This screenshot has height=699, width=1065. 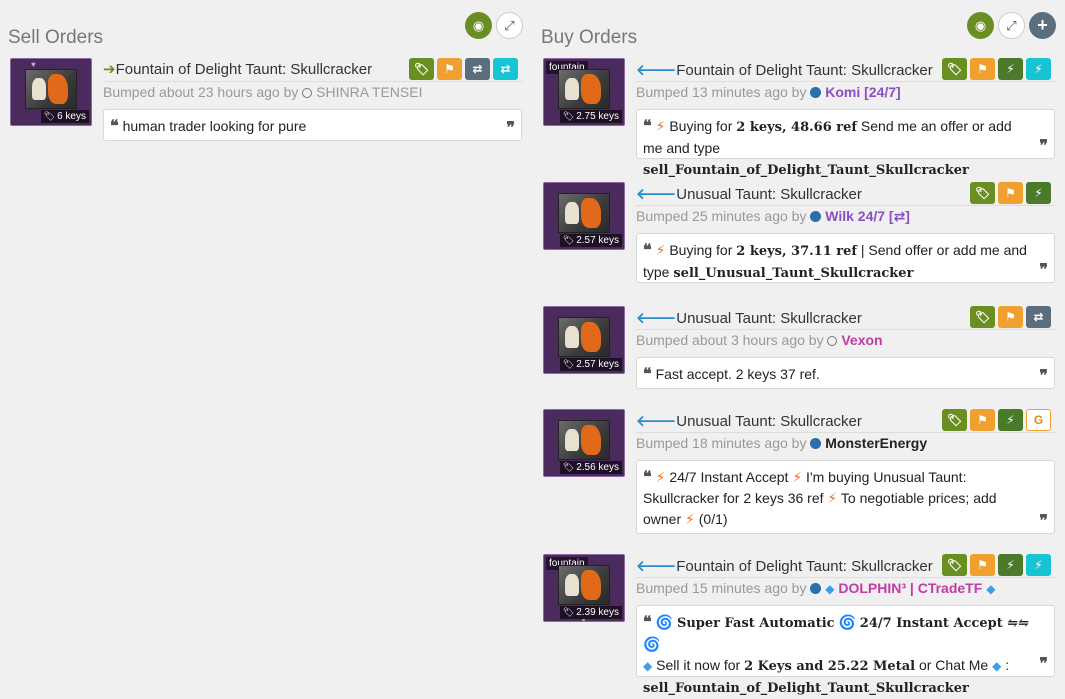 I want to click on item-thumbnail: ♥ 🏷 6 keys, so click(x=51, y=92).